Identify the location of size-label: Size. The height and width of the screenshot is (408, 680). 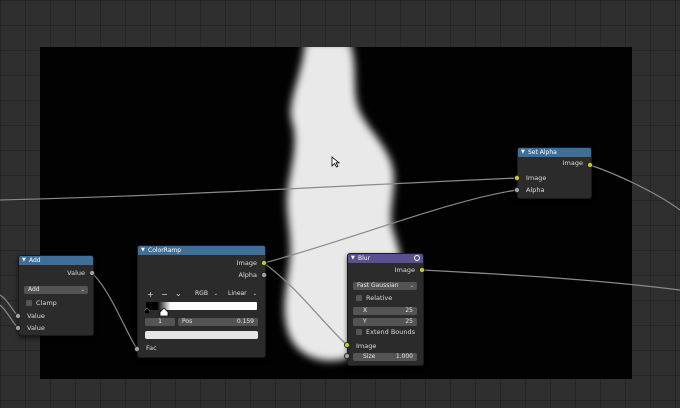
(369, 356).